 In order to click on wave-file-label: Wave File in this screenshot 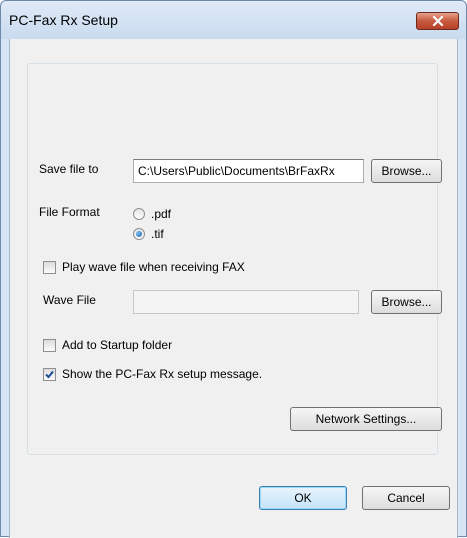, I will do `click(69, 300)`.